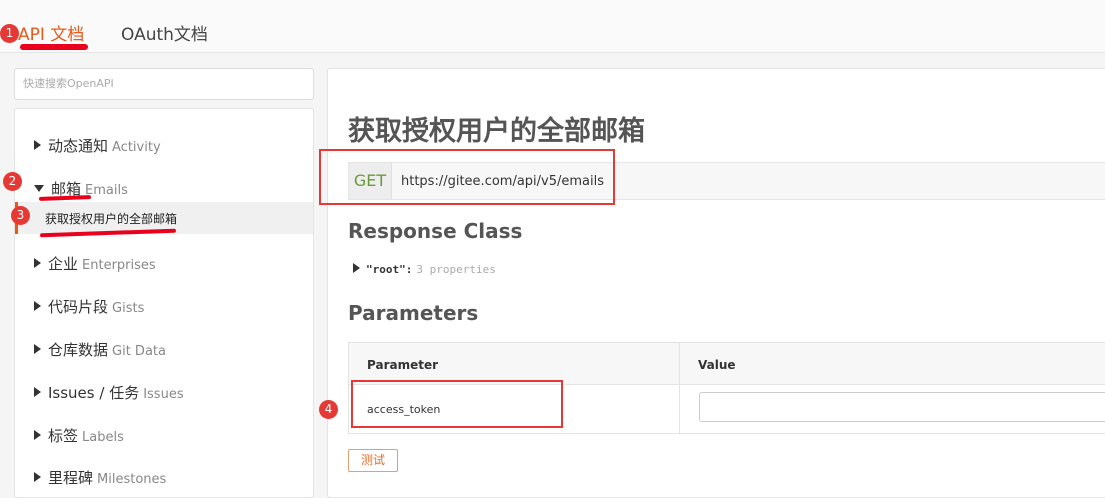  I want to click on annotation-badge-4: 4, so click(328, 409).